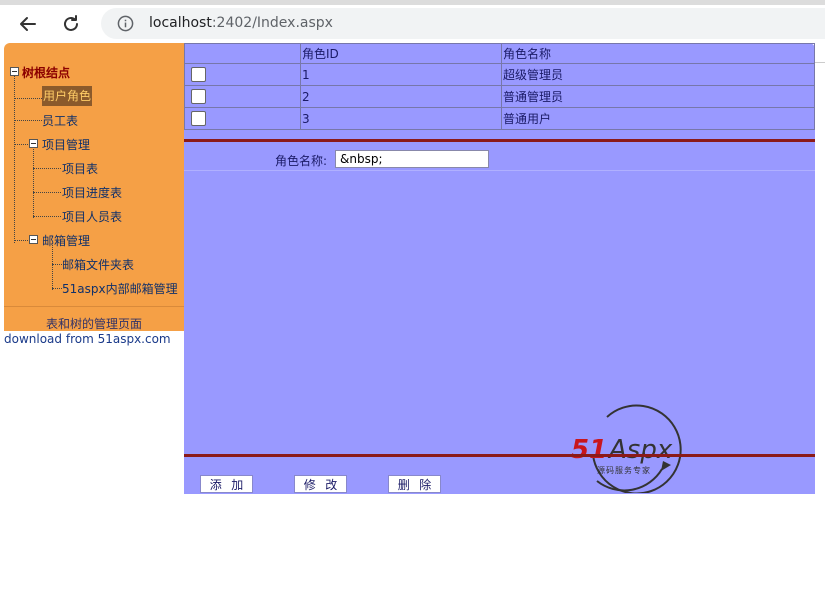  Describe the element at coordinates (46, 73) in the screenshot. I see `tree-root: 树根结点` at that location.